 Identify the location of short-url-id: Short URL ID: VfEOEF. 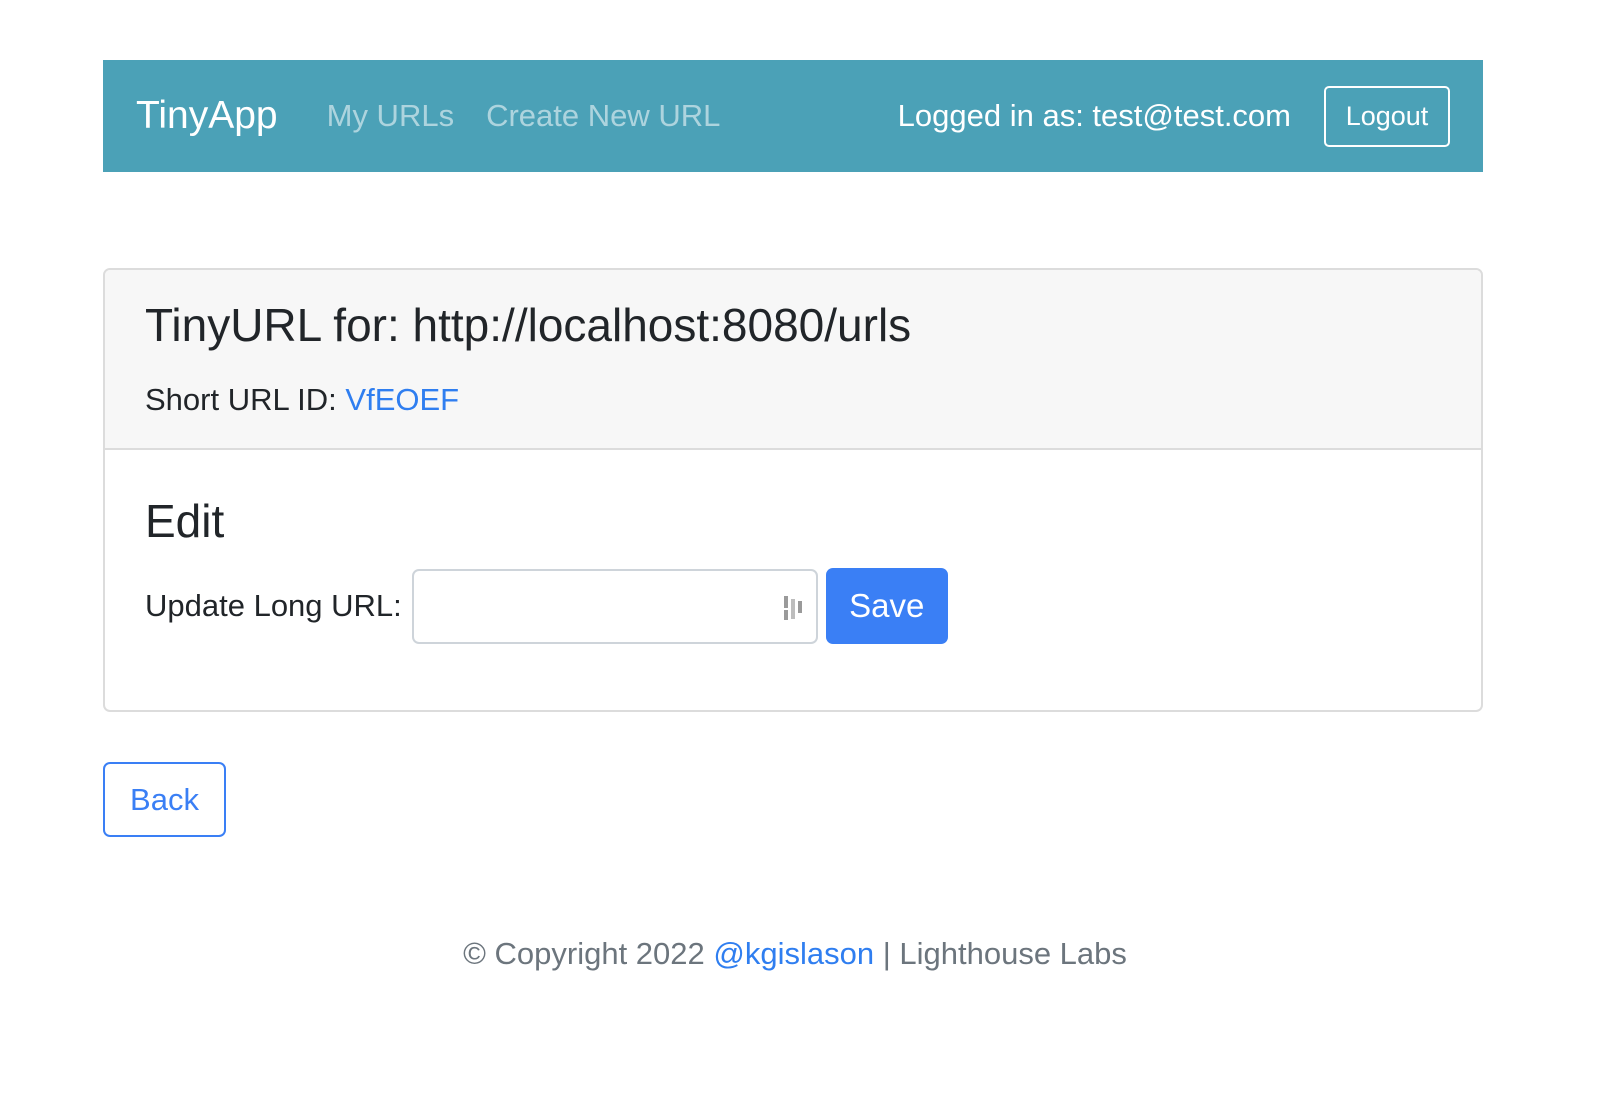
(793, 400).